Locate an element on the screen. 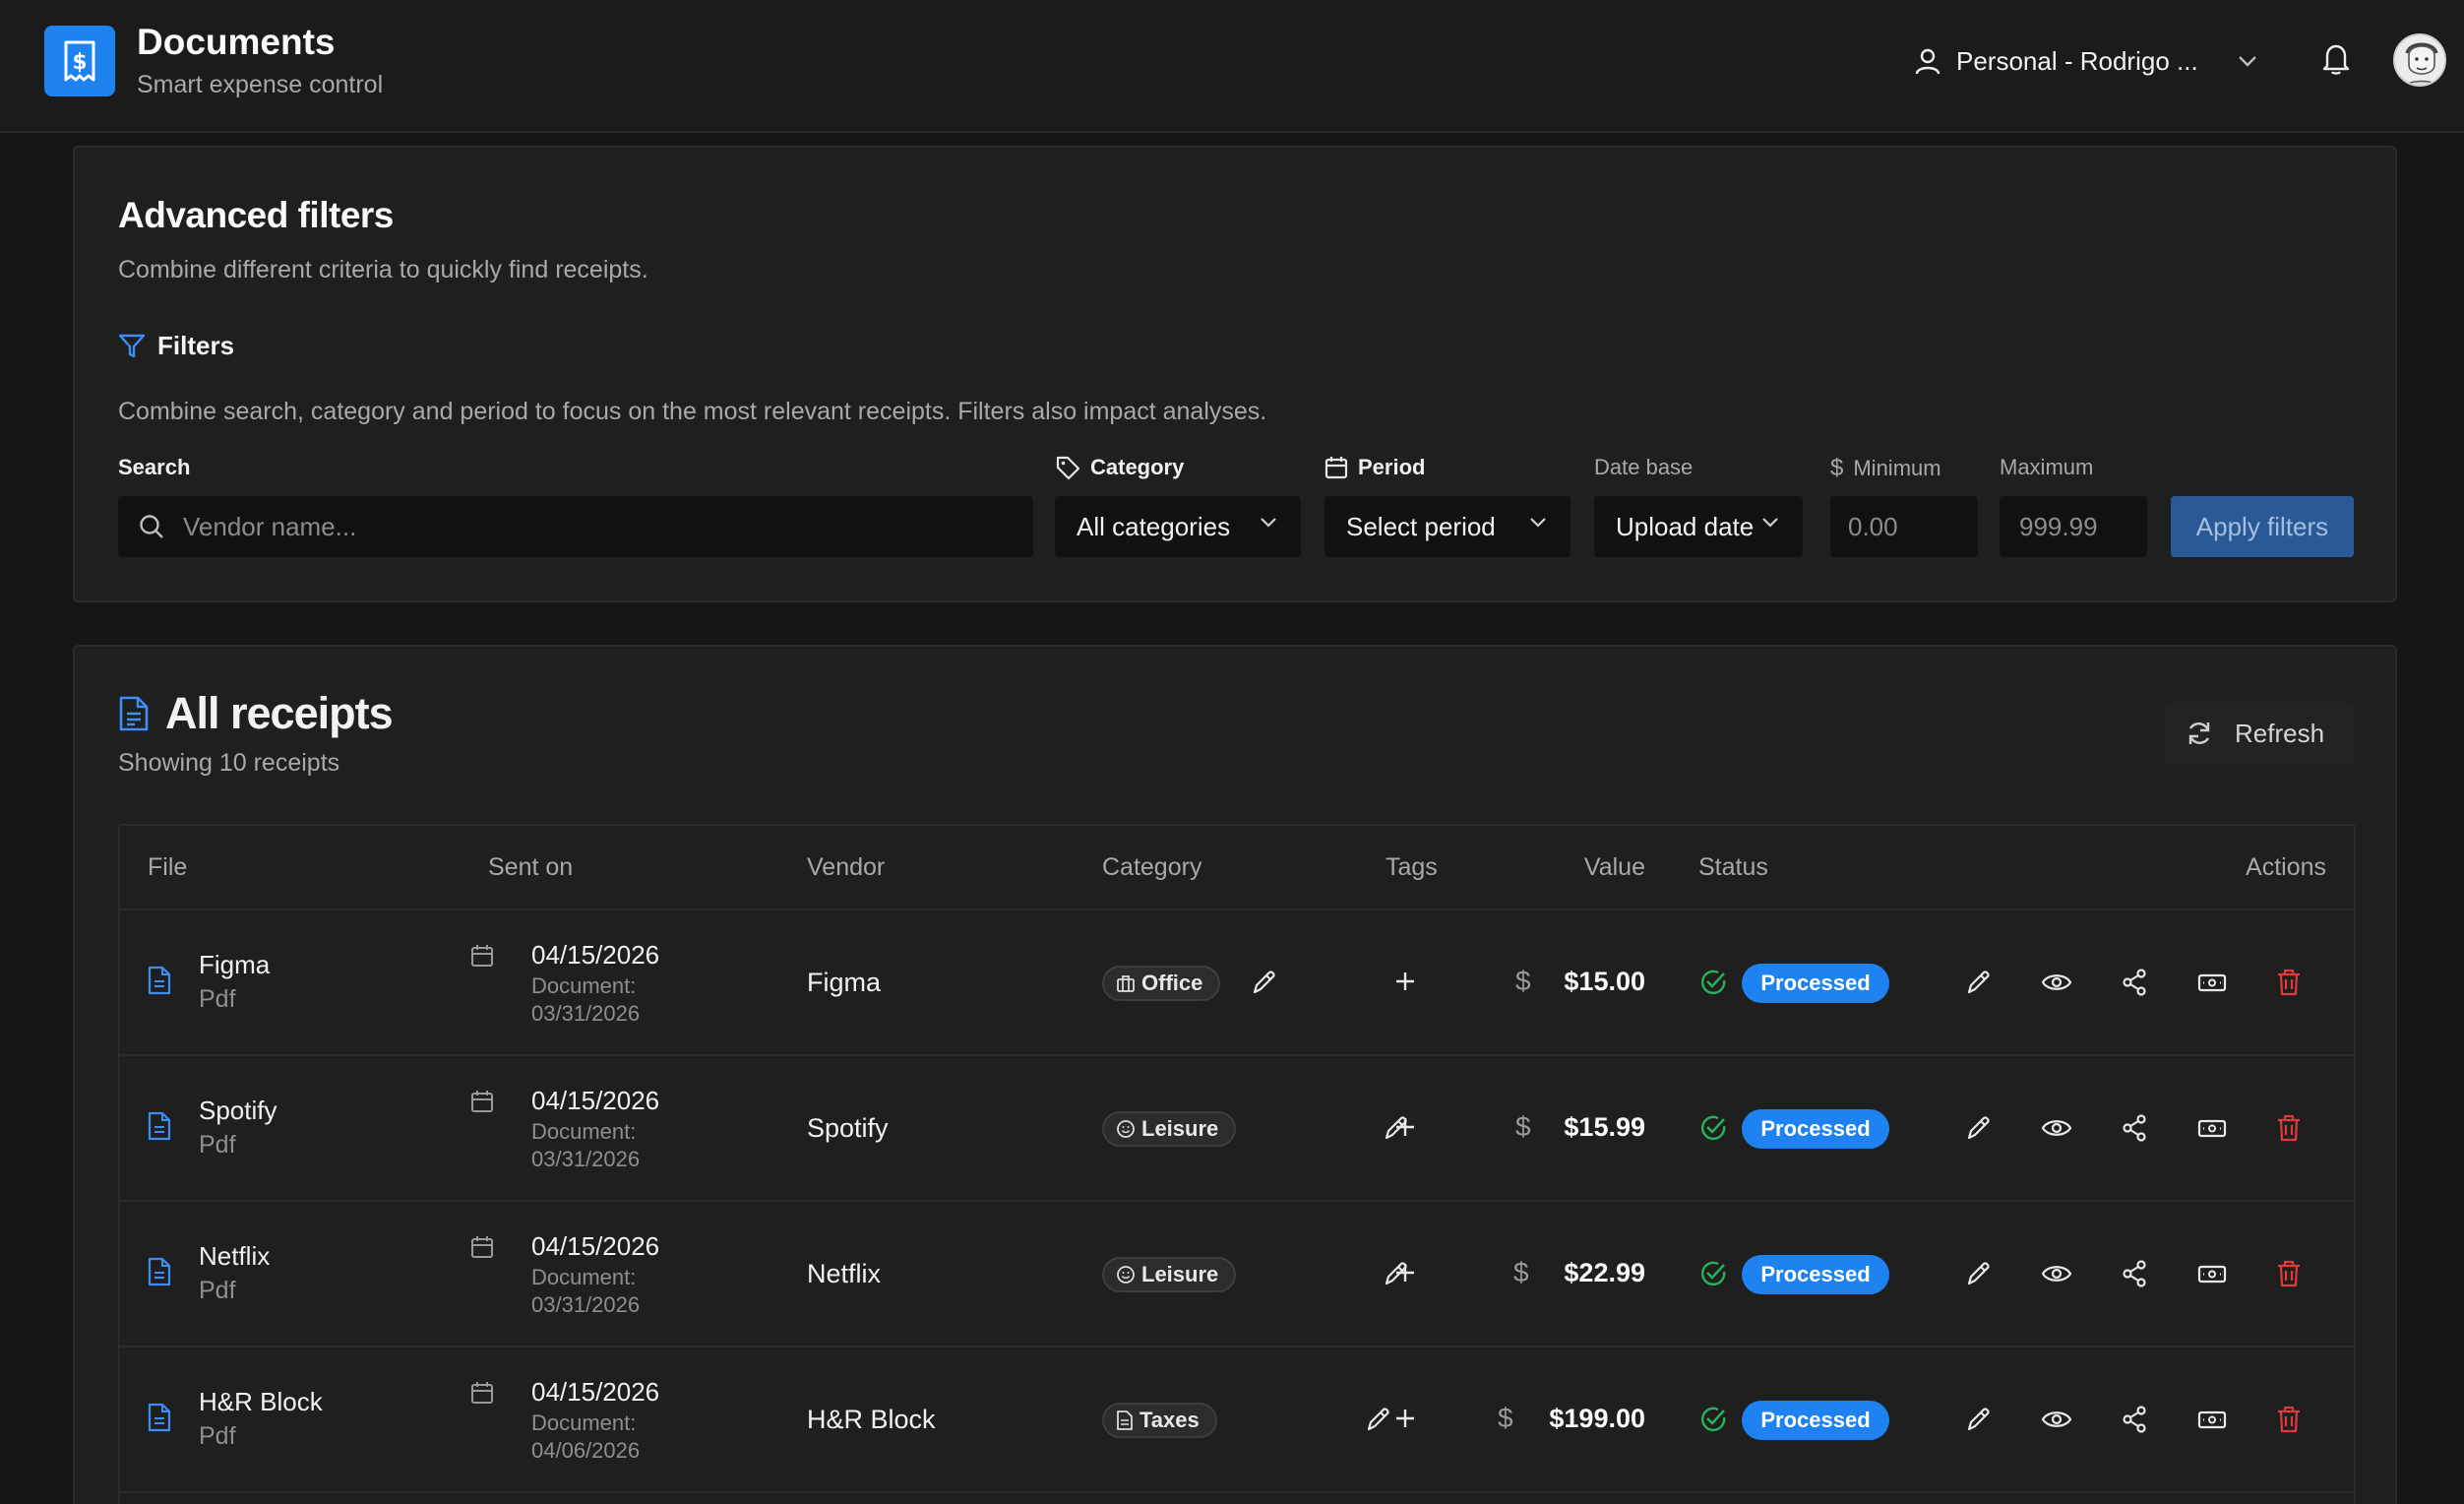 The height and width of the screenshot is (1504, 2464). search-label-text: Search is located at coordinates (154, 467).